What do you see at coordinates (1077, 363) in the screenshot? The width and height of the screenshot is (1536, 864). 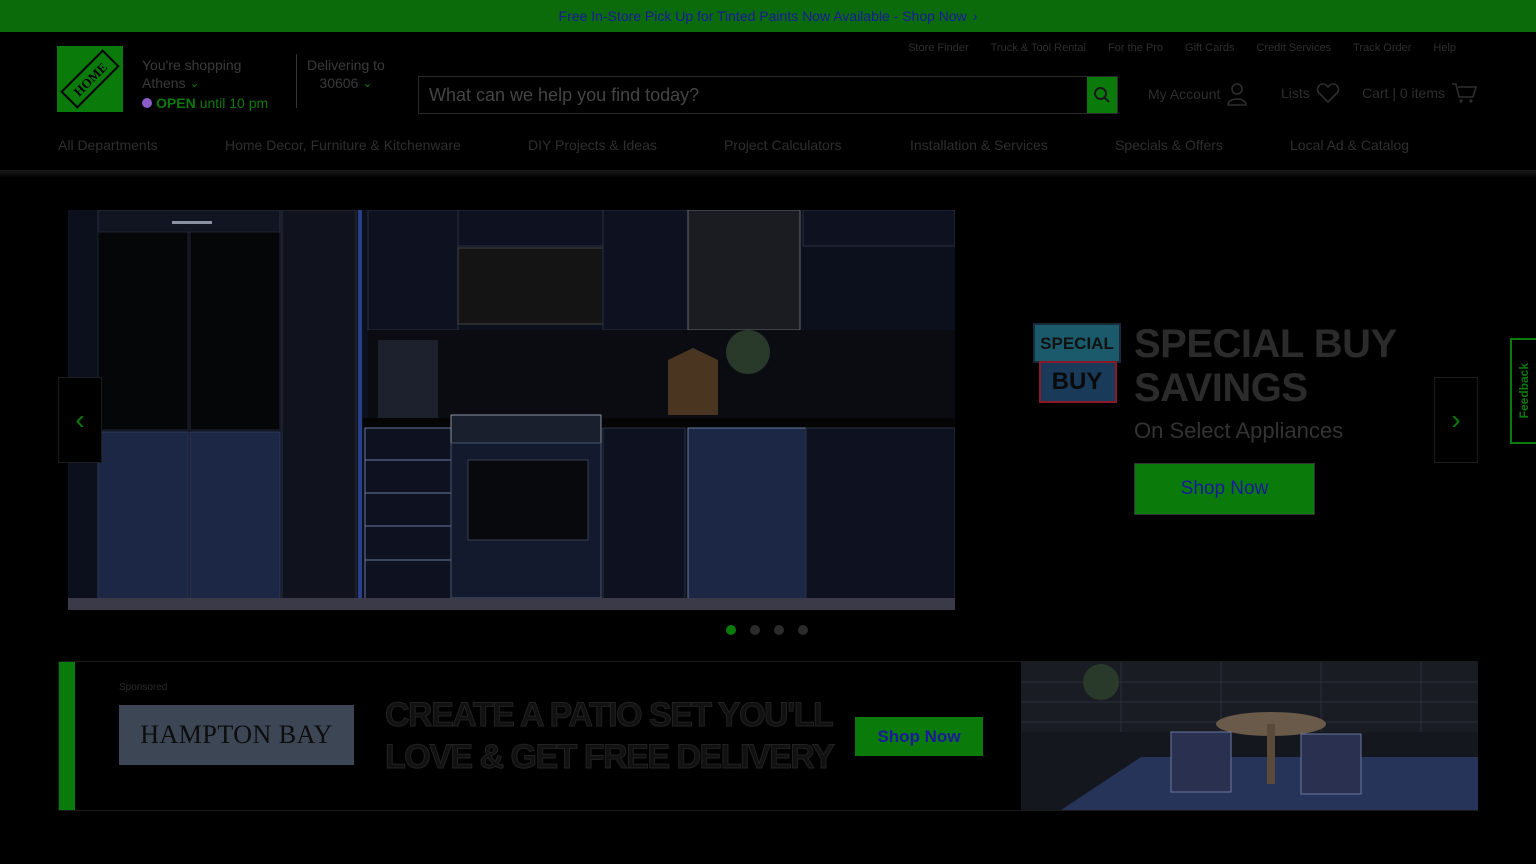 I see `special-buy-badge: SPECIAL BUY` at bounding box center [1077, 363].